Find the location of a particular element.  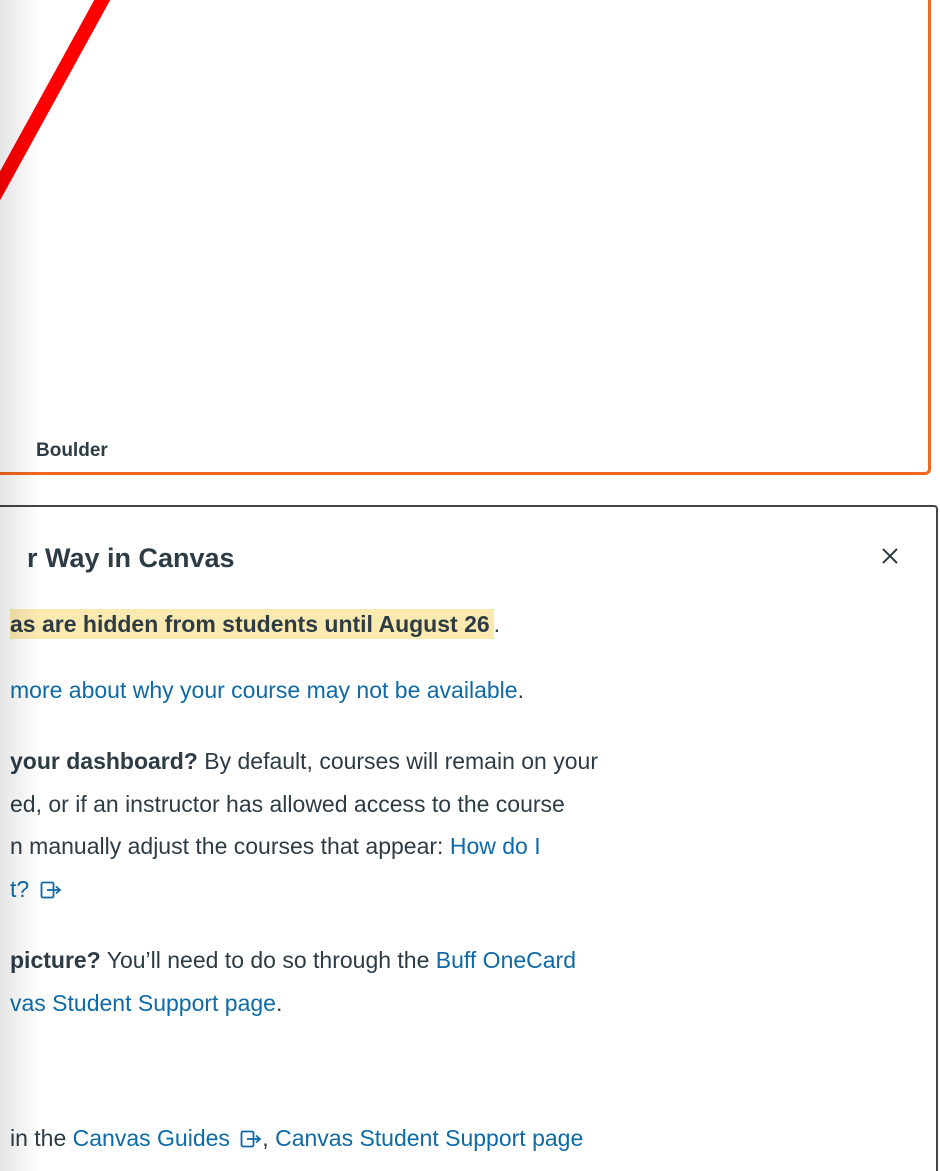

picture-question: picture? is located at coordinates (55, 960).